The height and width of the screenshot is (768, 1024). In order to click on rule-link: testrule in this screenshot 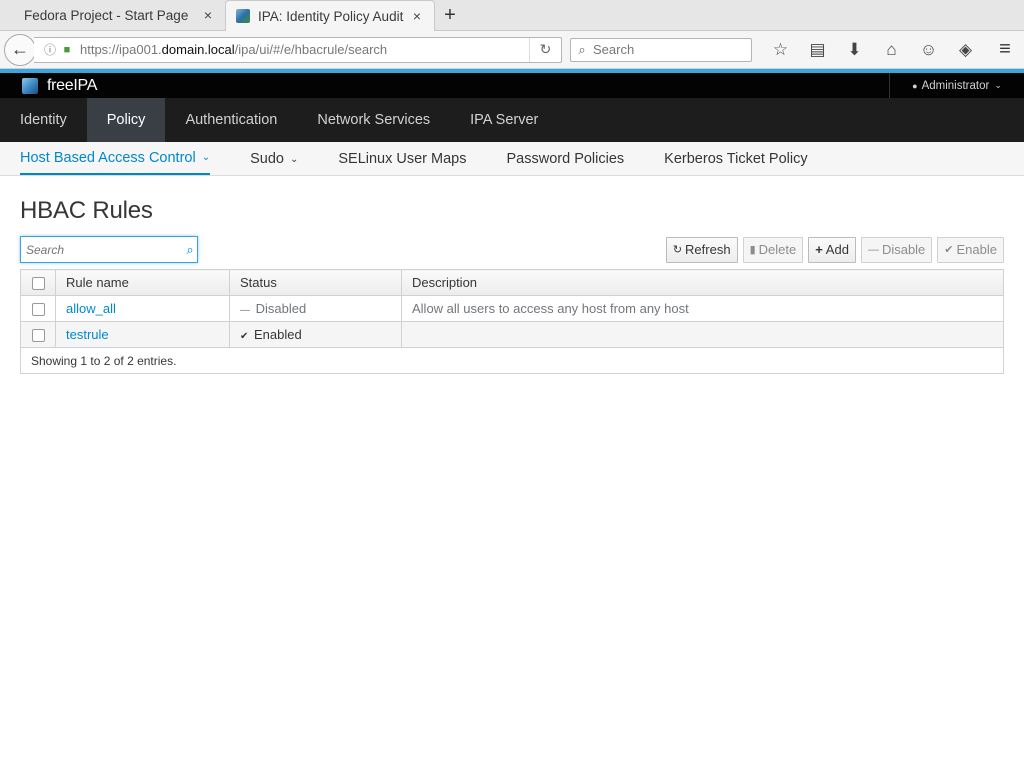, I will do `click(87, 334)`.